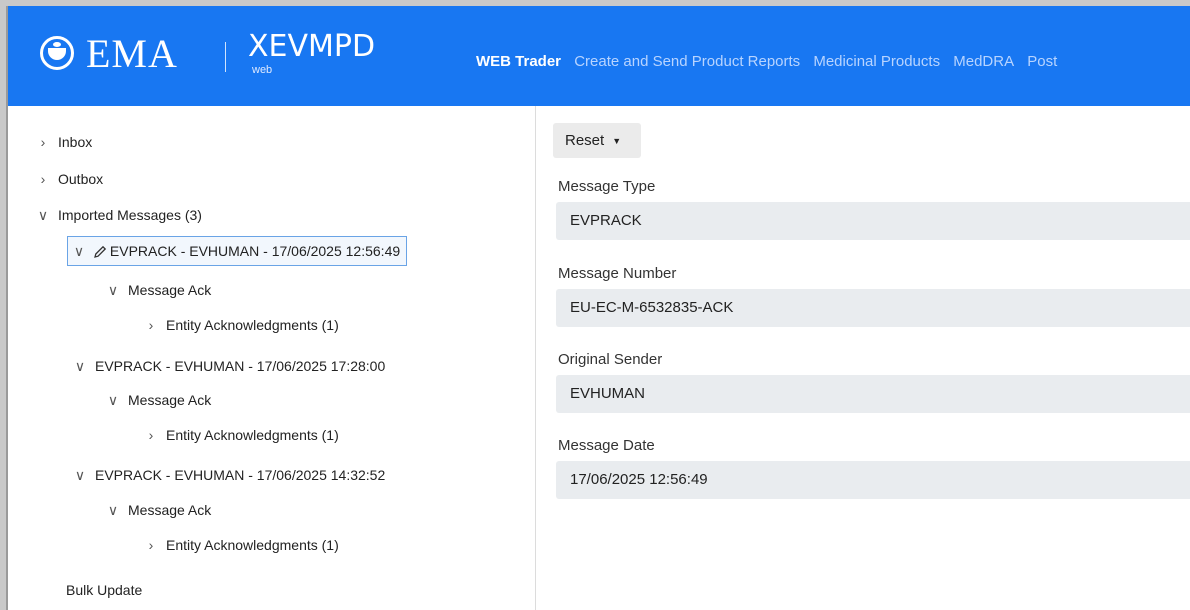 The height and width of the screenshot is (610, 1190). What do you see at coordinates (610, 359) in the screenshot?
I see `field-label-original-sender: Original Sender` at bounding box center [610, 359].